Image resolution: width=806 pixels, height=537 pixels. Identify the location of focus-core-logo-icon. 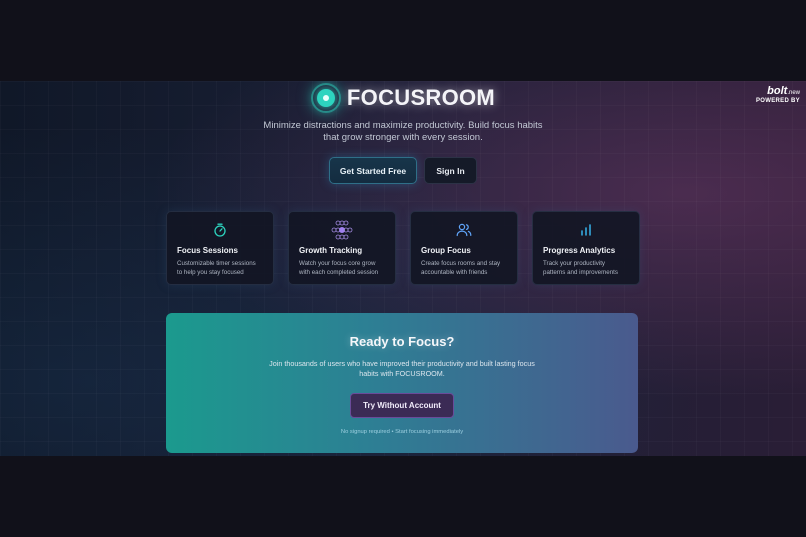
(325, 98).